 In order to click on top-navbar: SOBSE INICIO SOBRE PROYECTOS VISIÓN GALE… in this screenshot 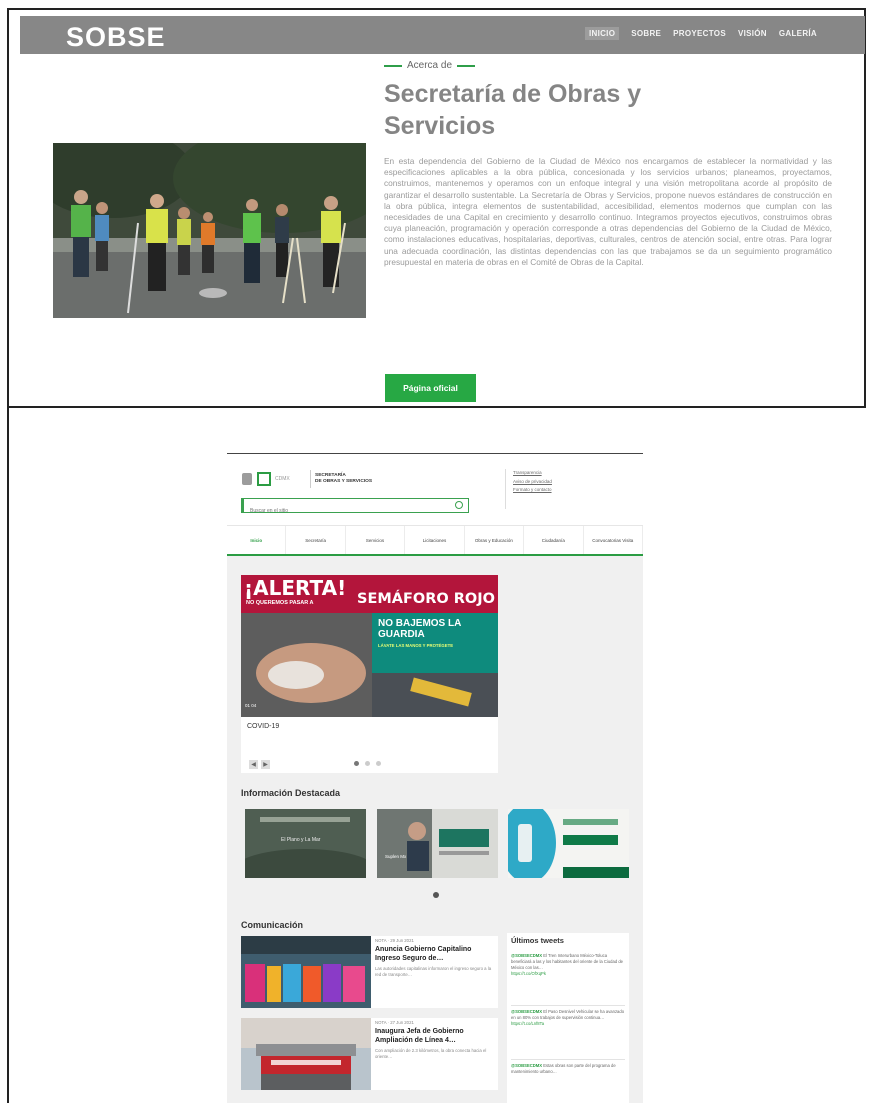, I will do `click(442, 35)`.